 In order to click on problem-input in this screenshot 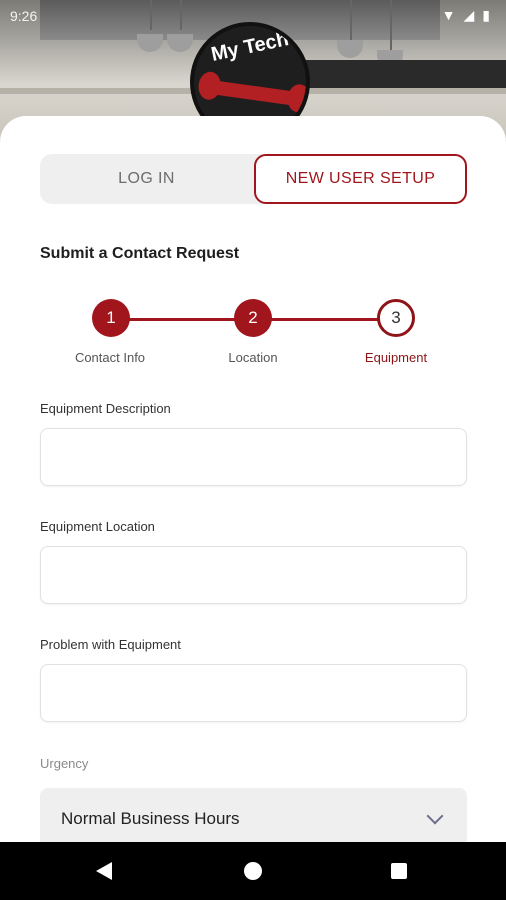, I will do `click(253, 693)`.